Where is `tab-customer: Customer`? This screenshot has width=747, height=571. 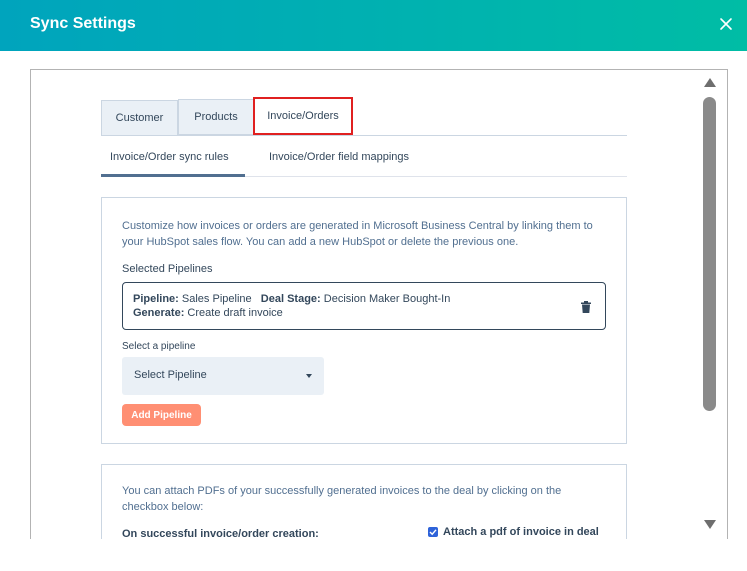
tab-customer: Customer is located at coordinates (139, 118).